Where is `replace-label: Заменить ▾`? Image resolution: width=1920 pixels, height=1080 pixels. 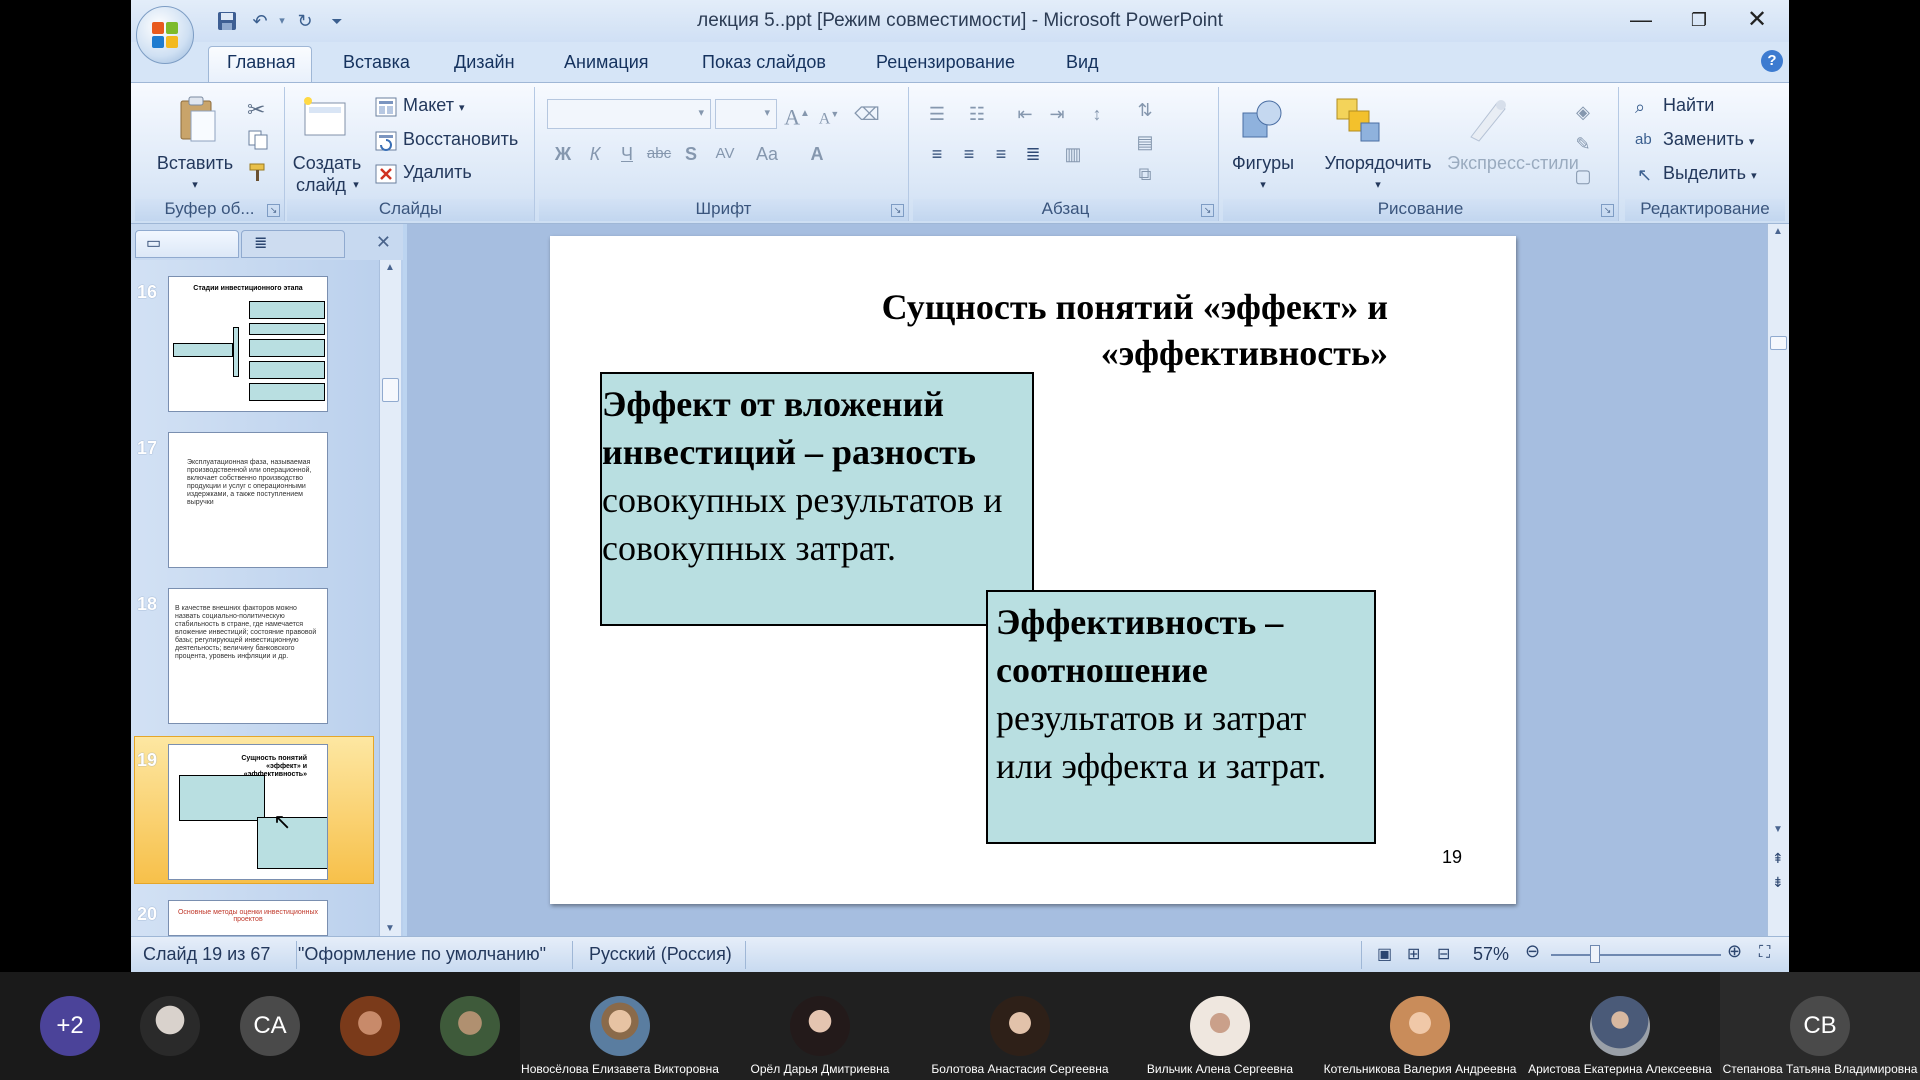
replace-label: Заменить ▾ is located at coordinates (1708, 139).